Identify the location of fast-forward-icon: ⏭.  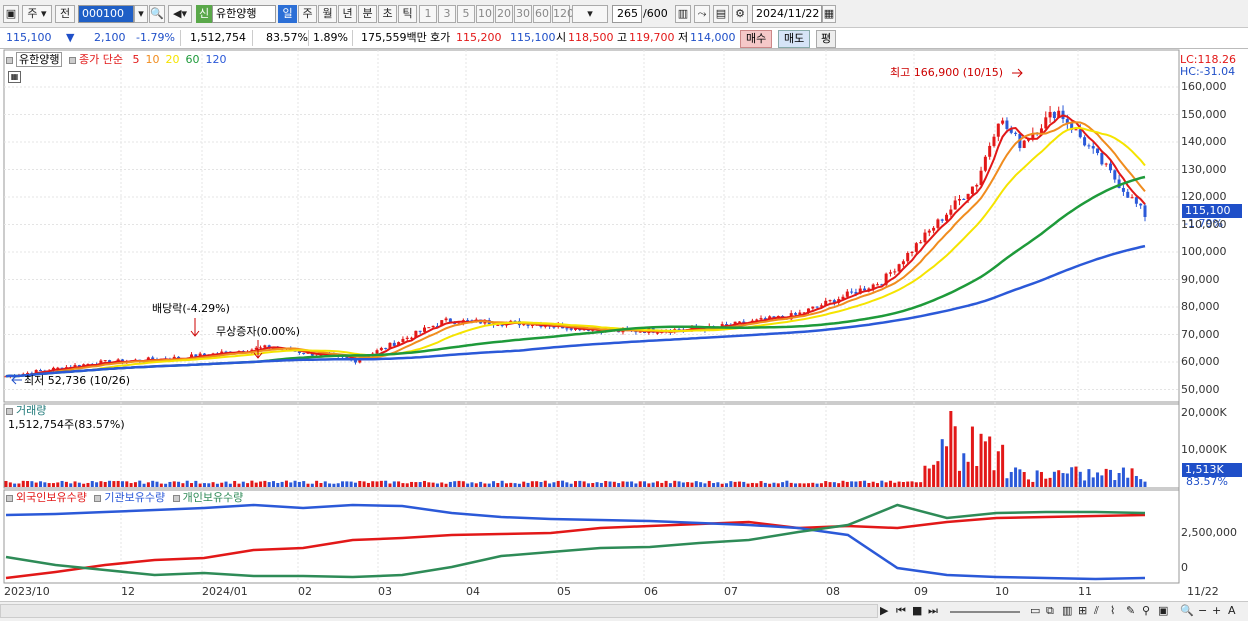
(933, 611).